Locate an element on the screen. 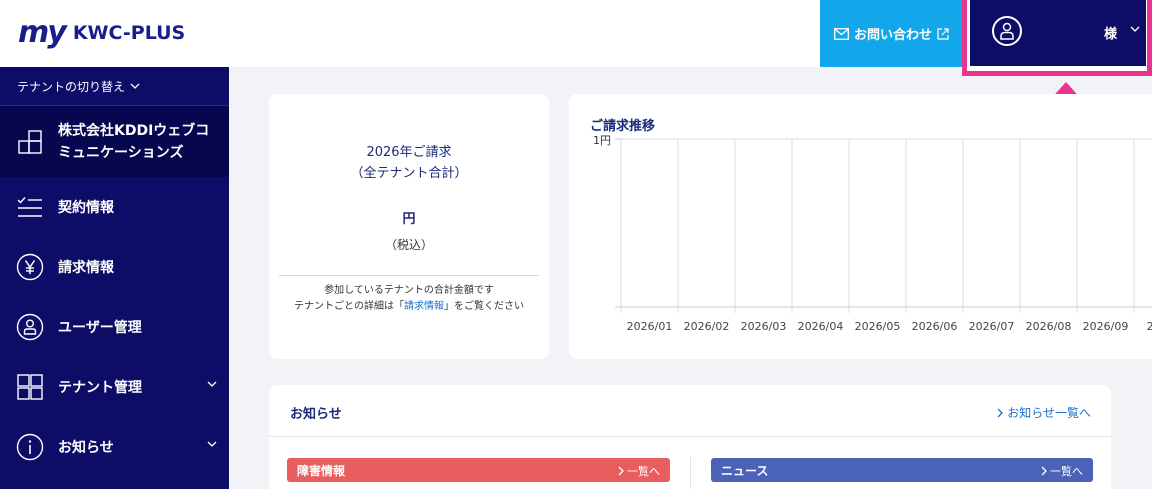  contact-label: お問い合わせ is located at coordinates (892, 35).